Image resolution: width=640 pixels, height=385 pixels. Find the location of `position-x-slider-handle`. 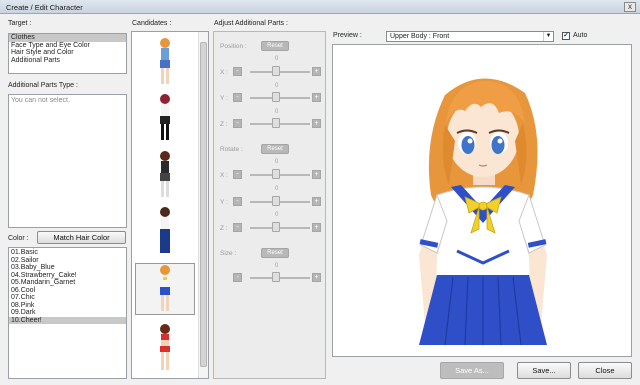

position-x-slider-handle is located at coordinates (276, 71).